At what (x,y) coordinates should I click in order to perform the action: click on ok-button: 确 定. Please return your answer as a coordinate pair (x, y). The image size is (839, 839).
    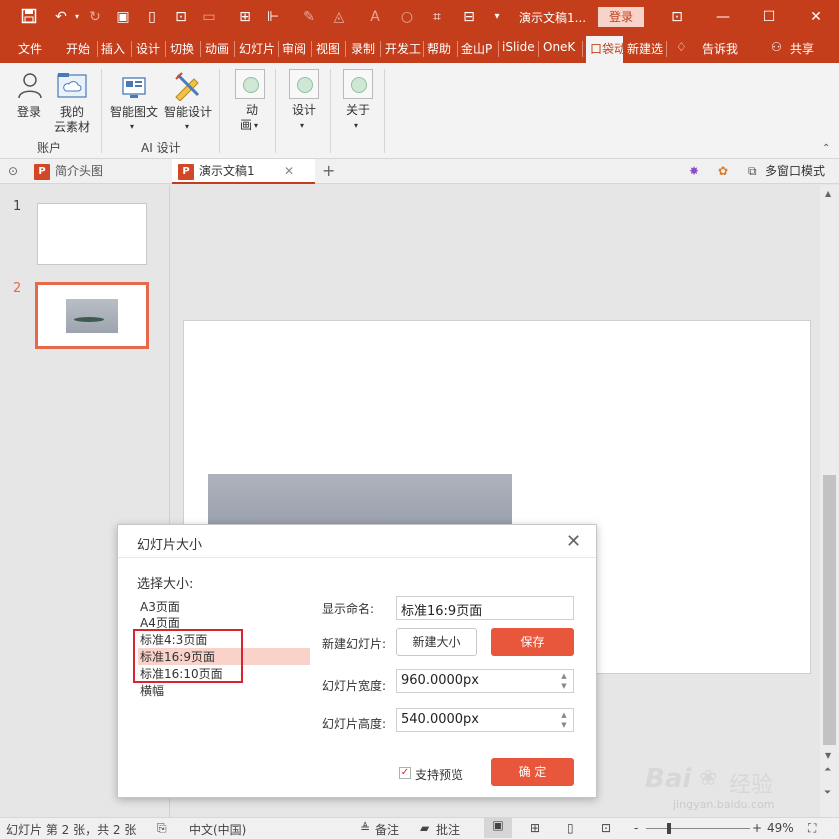
    Looking at the image, I should click on (532, 772).